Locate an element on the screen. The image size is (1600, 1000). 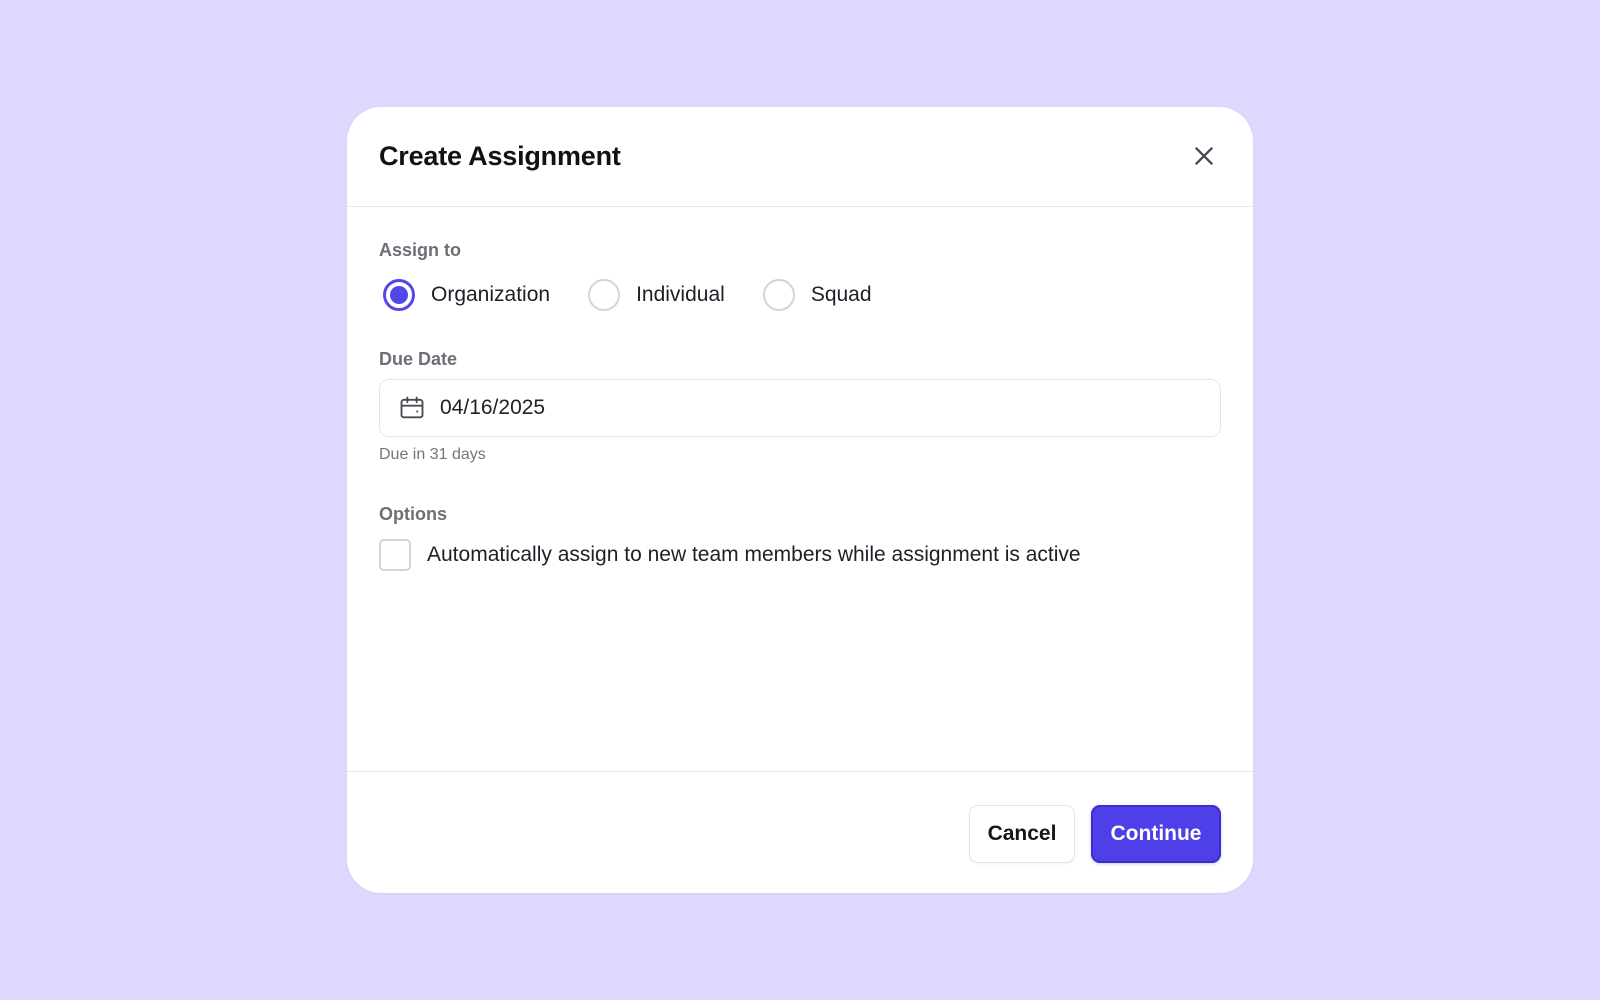
continue-button: Continue is located at coordinates (1156, 834).